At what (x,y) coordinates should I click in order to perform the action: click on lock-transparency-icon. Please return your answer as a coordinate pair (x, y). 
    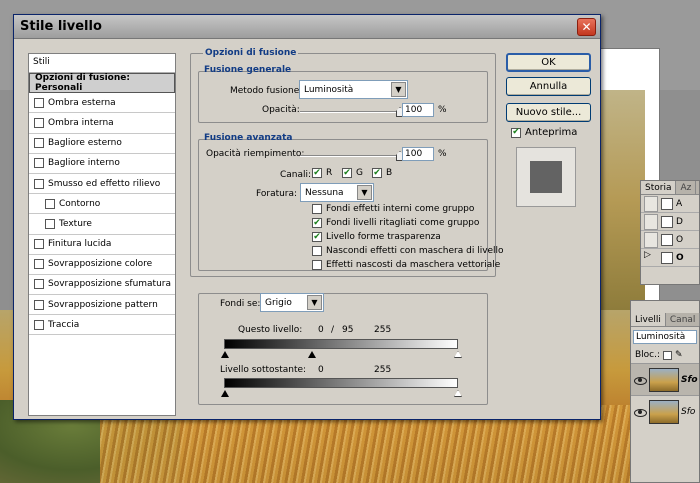
    Looking at the image, I should click on (668, 355).